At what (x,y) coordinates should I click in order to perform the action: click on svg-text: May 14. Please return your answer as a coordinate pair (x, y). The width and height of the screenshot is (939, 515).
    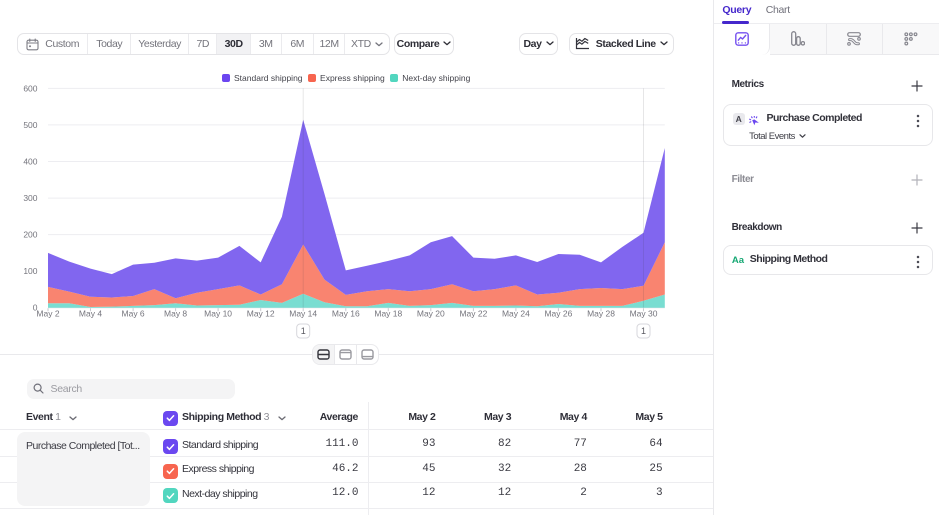
    Looking at the image, I should click on (303, 314).